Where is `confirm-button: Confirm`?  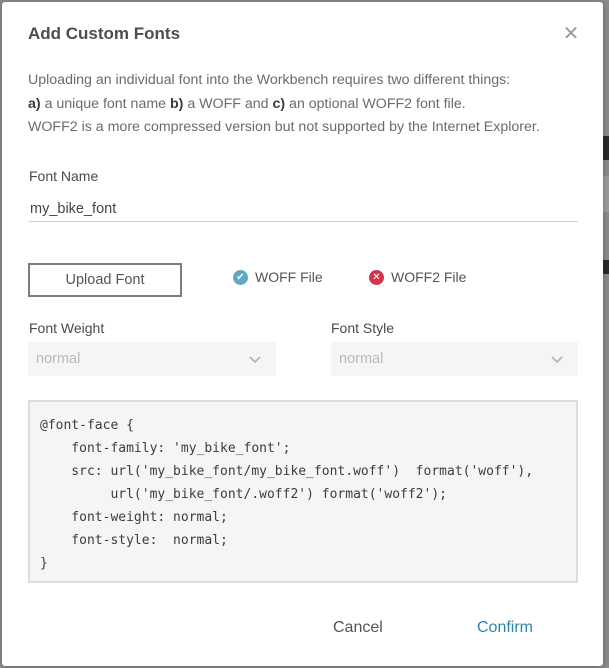
confirm-button: Confirm is located at coordinates (505, 628).